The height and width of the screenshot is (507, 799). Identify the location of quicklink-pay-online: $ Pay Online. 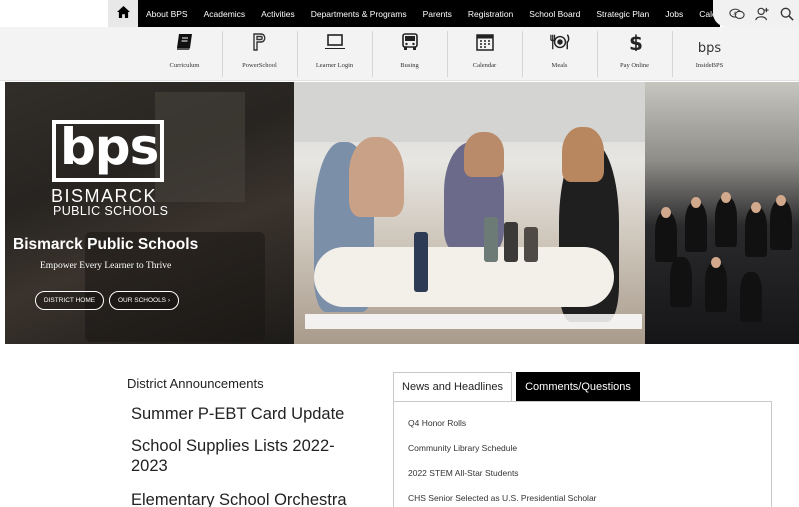
(634, 54).